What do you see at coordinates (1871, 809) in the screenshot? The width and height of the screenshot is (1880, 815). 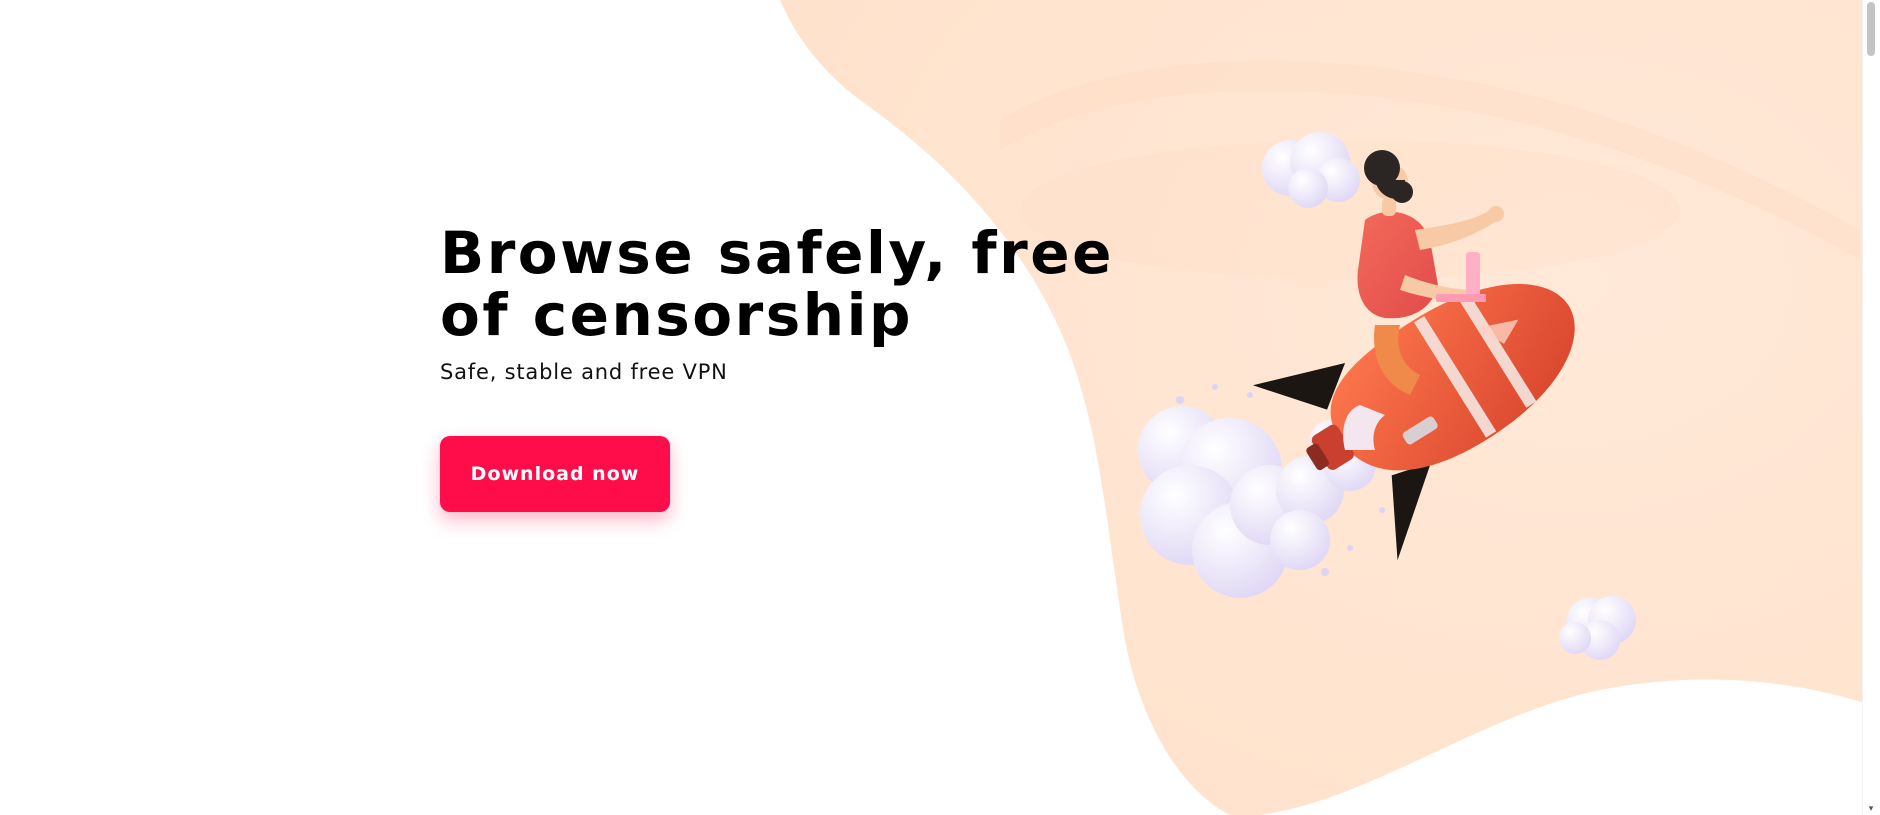 I see `scroll-down-arrow-icon: ▾` at bounding box center [1871, 809].